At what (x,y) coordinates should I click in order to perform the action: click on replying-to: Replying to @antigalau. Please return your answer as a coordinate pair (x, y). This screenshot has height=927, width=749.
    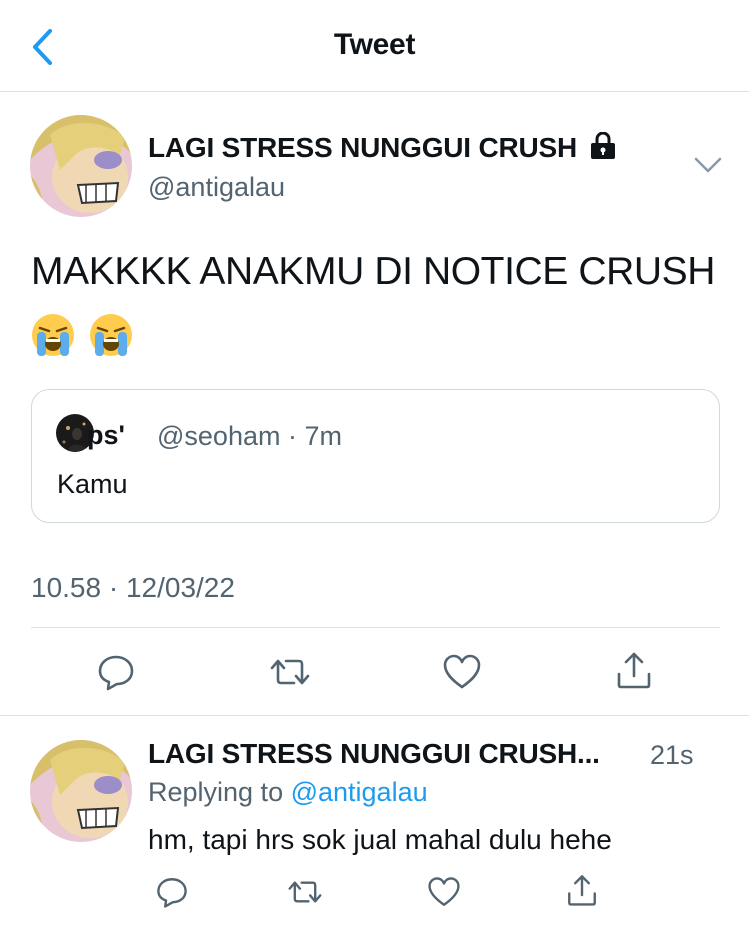
    Looking at the image, I should click on (288, 792).